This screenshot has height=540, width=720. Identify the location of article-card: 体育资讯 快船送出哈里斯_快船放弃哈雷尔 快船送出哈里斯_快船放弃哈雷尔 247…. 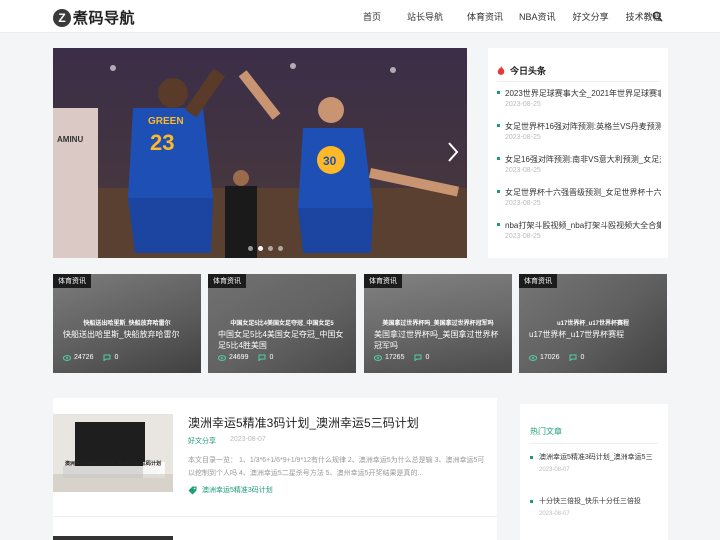
(127, 323).